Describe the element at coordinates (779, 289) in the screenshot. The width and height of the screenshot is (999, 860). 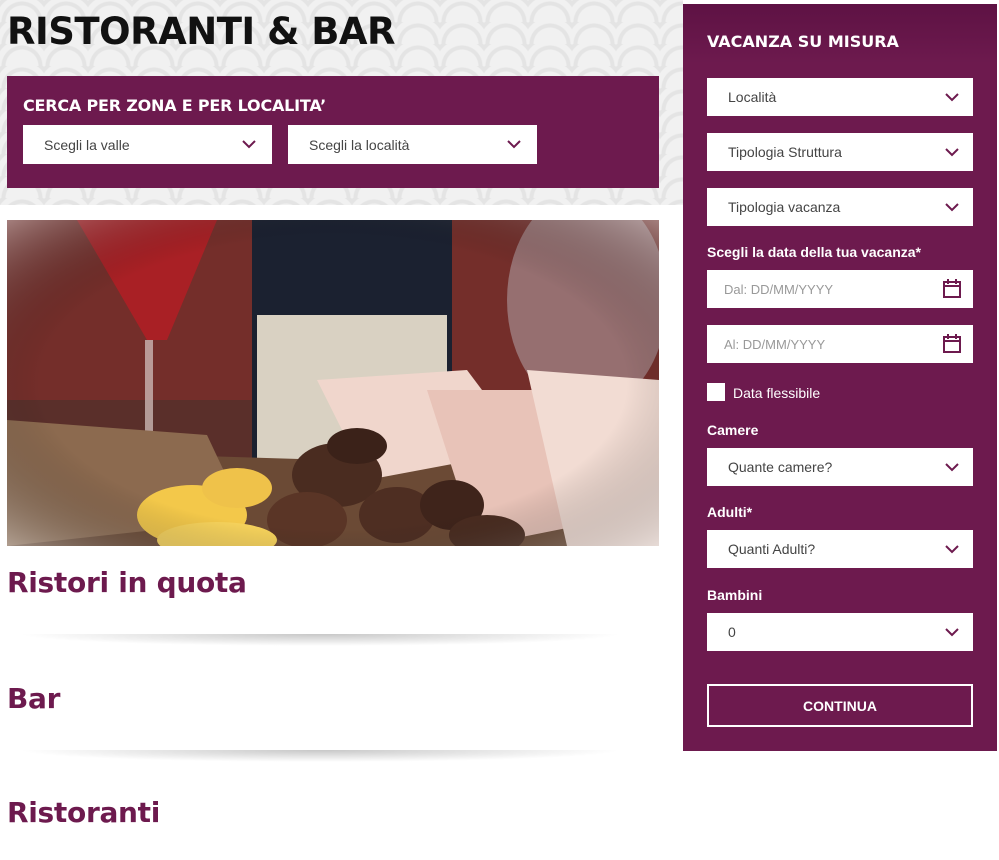
I see `date-from-placeholder: Dal: DD/MM/YYYY` at that location.